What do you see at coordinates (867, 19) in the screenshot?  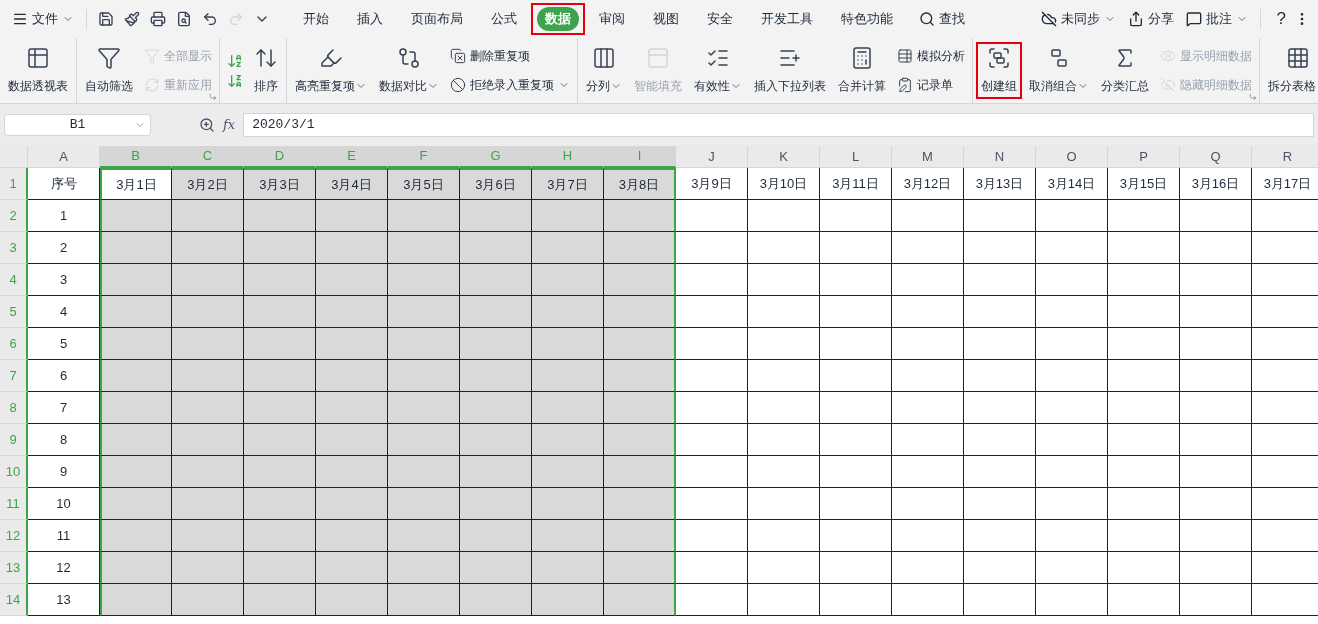 I see `ribbon-tab: 特色功能` at bounding box center [867, 19].